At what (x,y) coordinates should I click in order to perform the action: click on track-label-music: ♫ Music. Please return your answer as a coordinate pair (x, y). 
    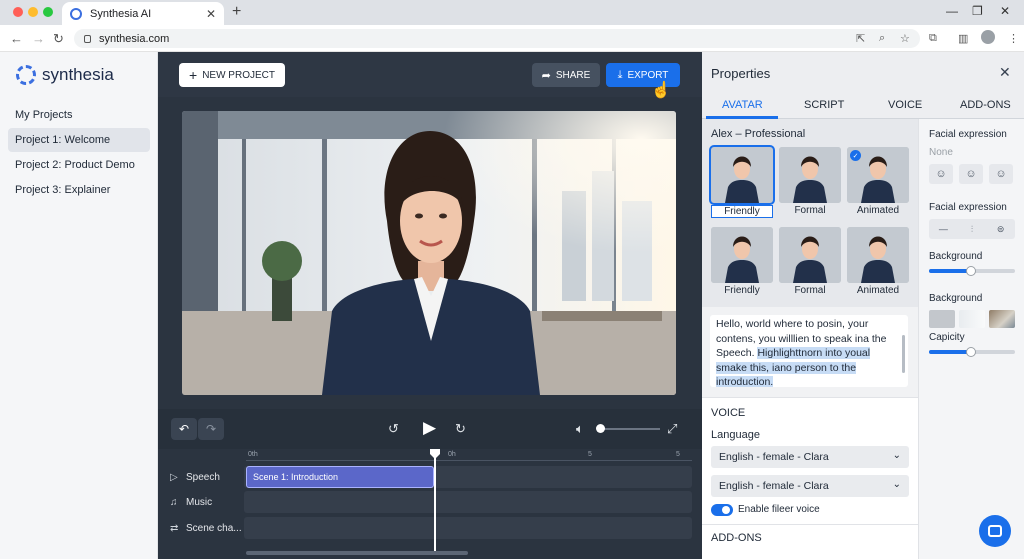
    Looking at the image, I should click on (191, 502).